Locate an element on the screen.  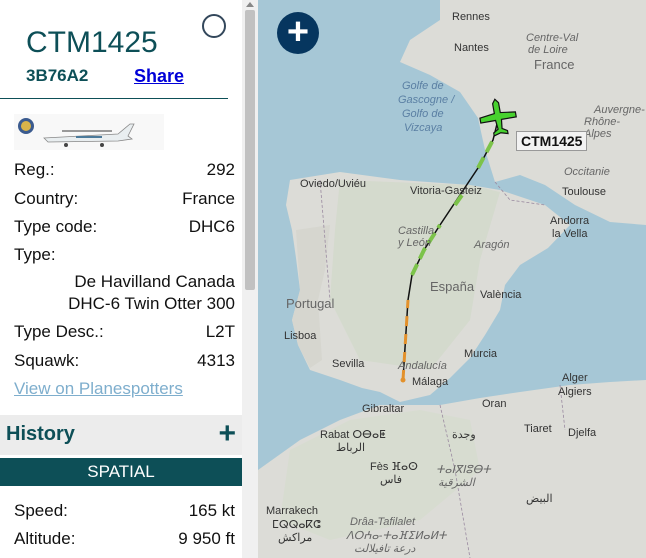
map-label-castilla1: Castilla is located at coordinates (416, 231).